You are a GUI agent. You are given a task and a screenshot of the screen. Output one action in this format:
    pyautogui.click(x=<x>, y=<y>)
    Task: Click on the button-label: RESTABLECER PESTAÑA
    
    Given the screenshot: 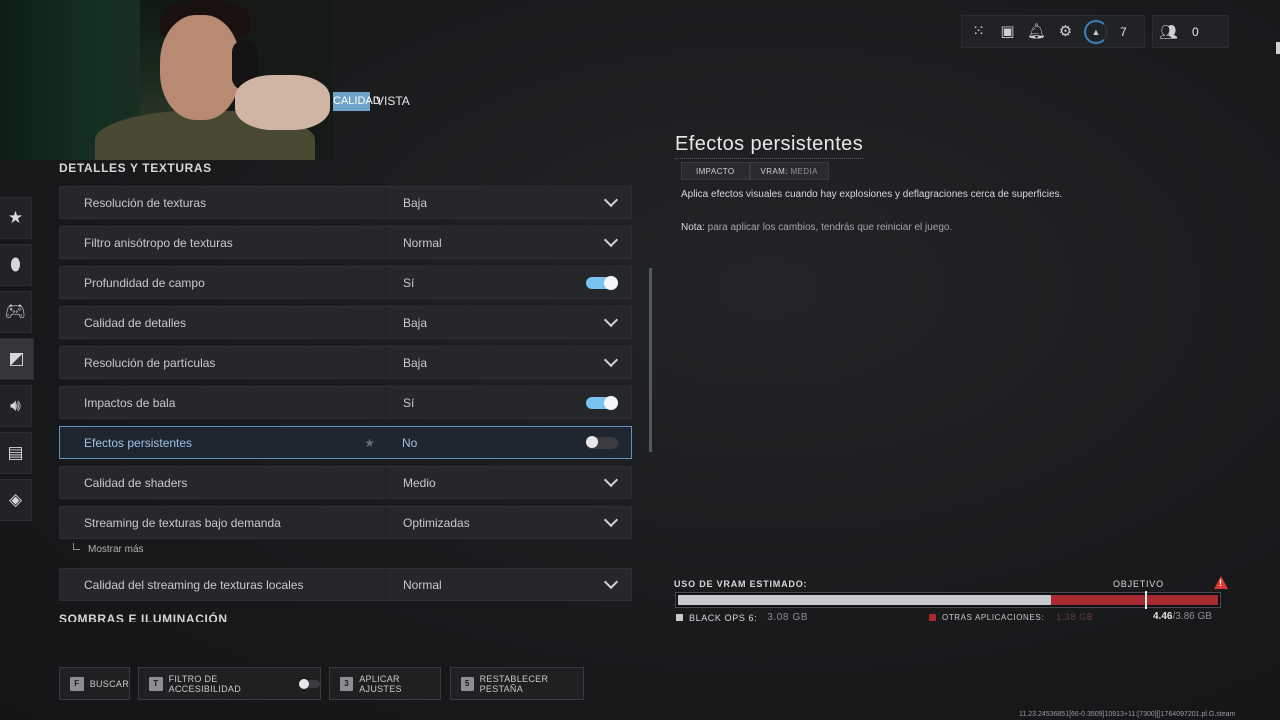 What is the action you would take?
    pyautogui.click(x=514, y=683)
    